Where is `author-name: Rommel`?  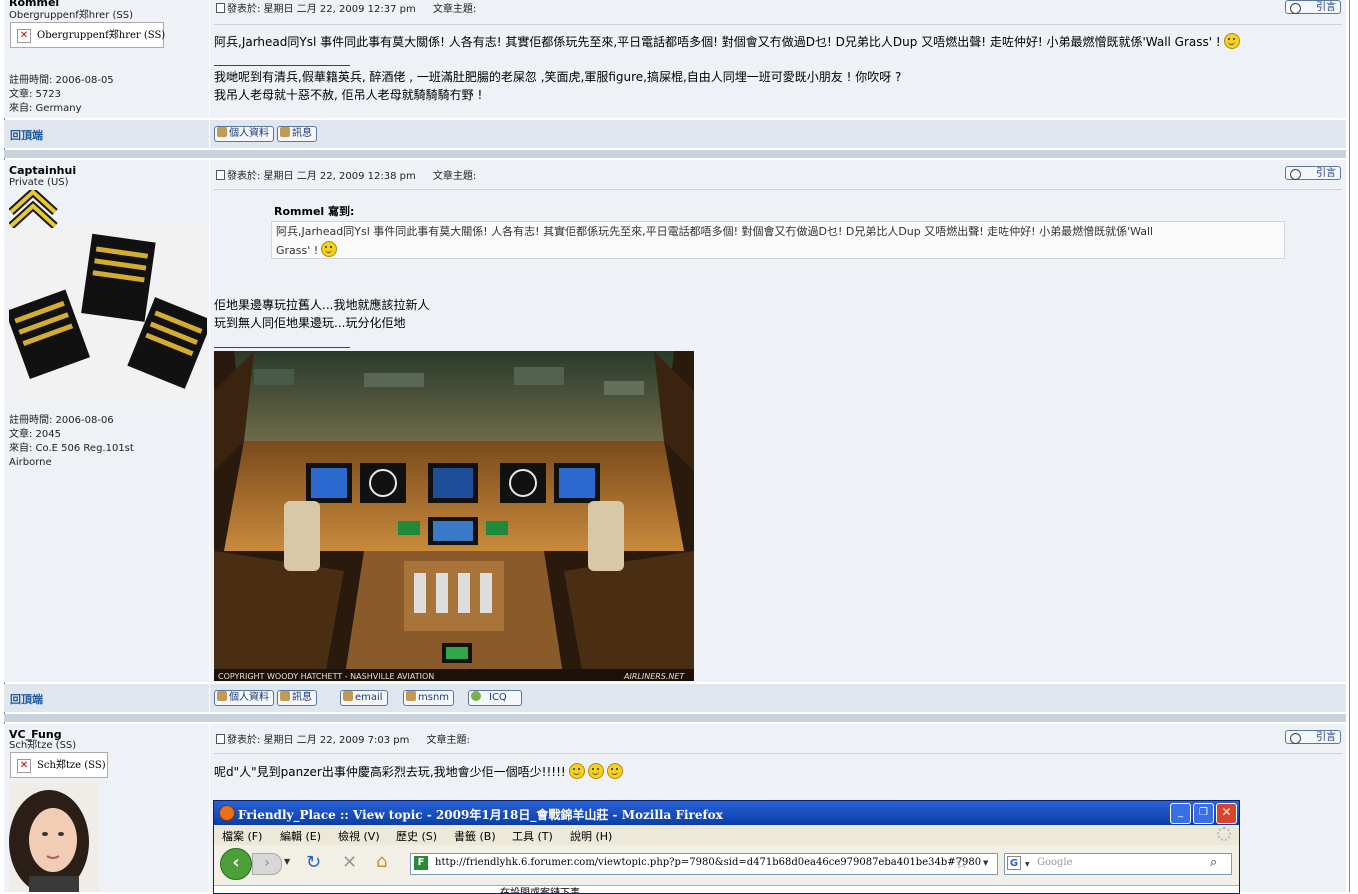 author-name: Rommel is located at coordinates (34, 4).